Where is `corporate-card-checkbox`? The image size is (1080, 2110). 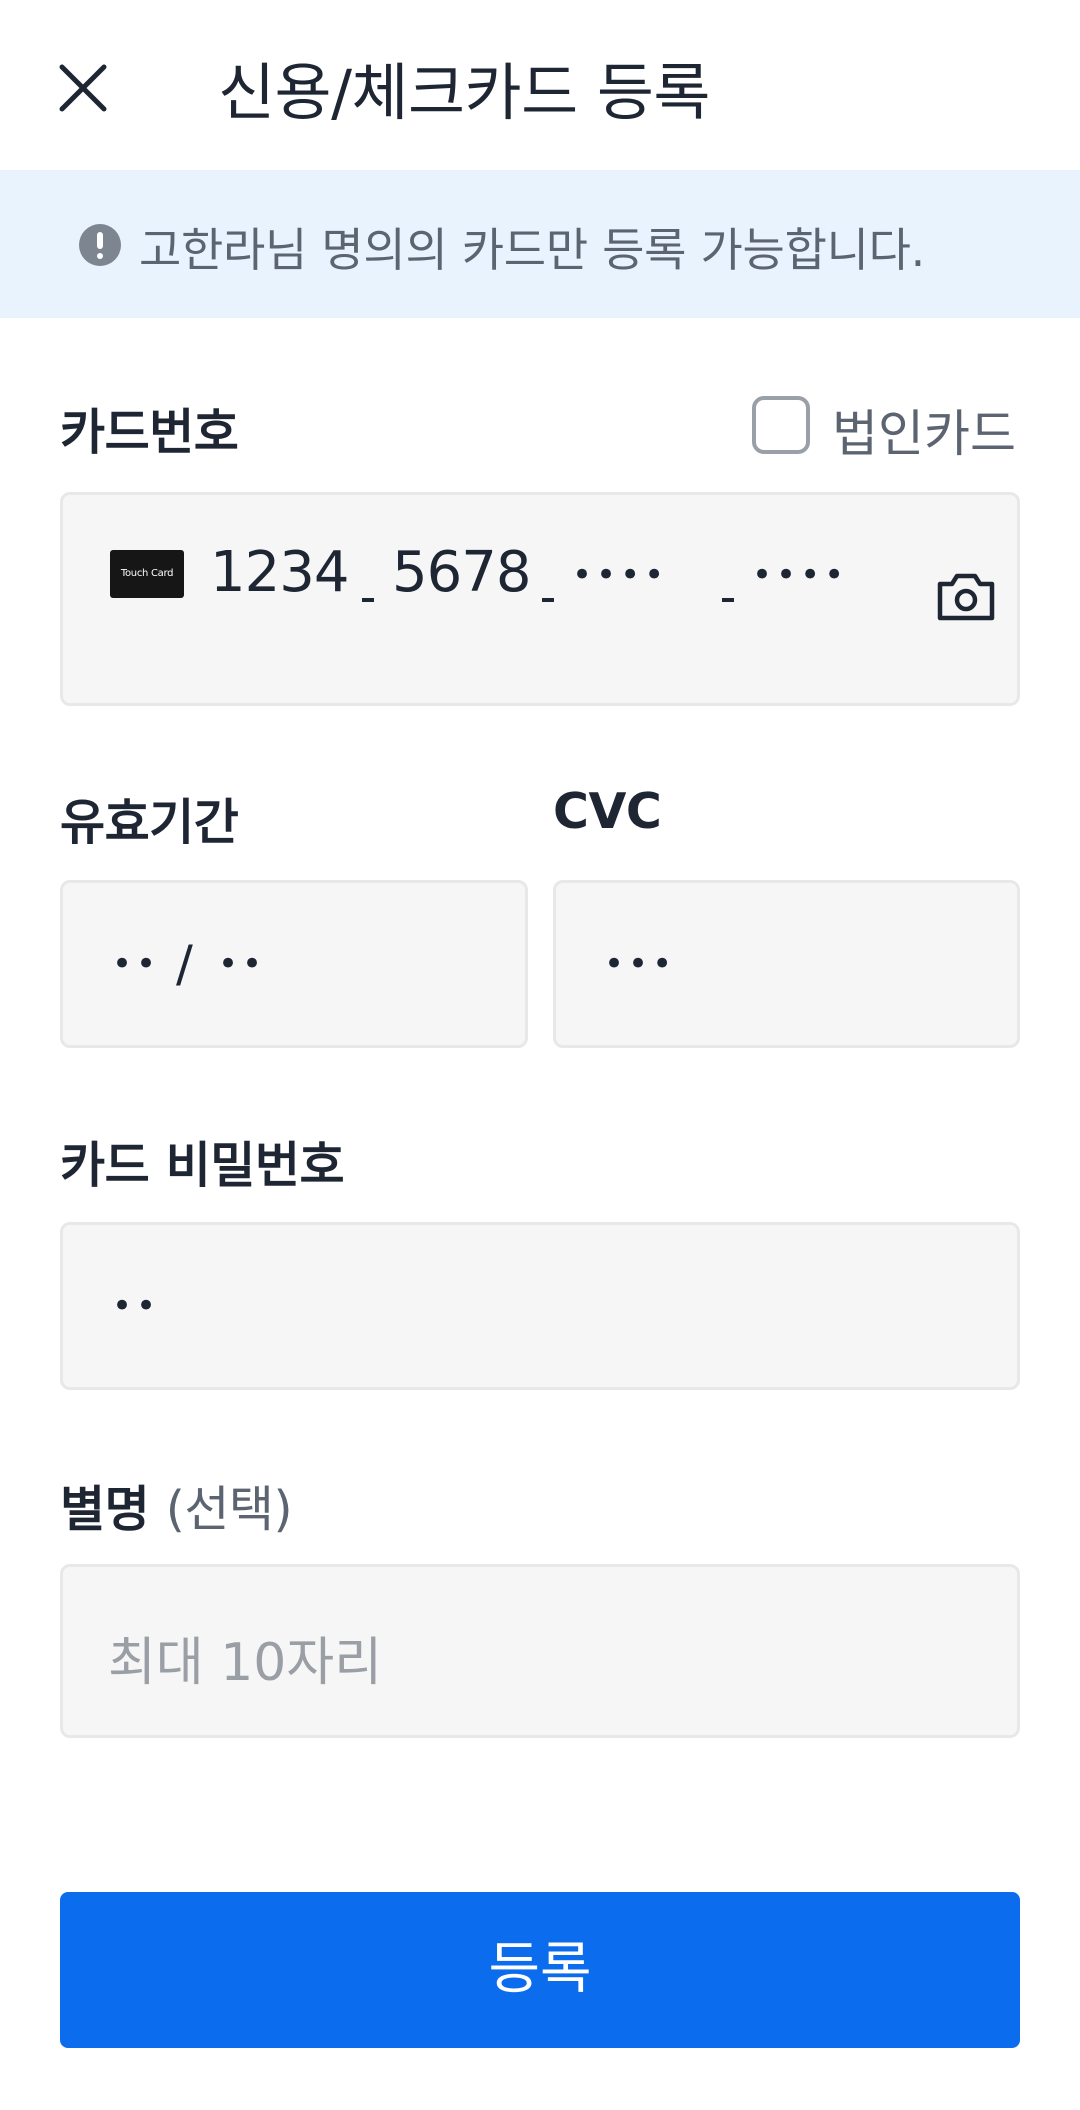
corporate-card-checkbox is located at coordinates (781, 425).